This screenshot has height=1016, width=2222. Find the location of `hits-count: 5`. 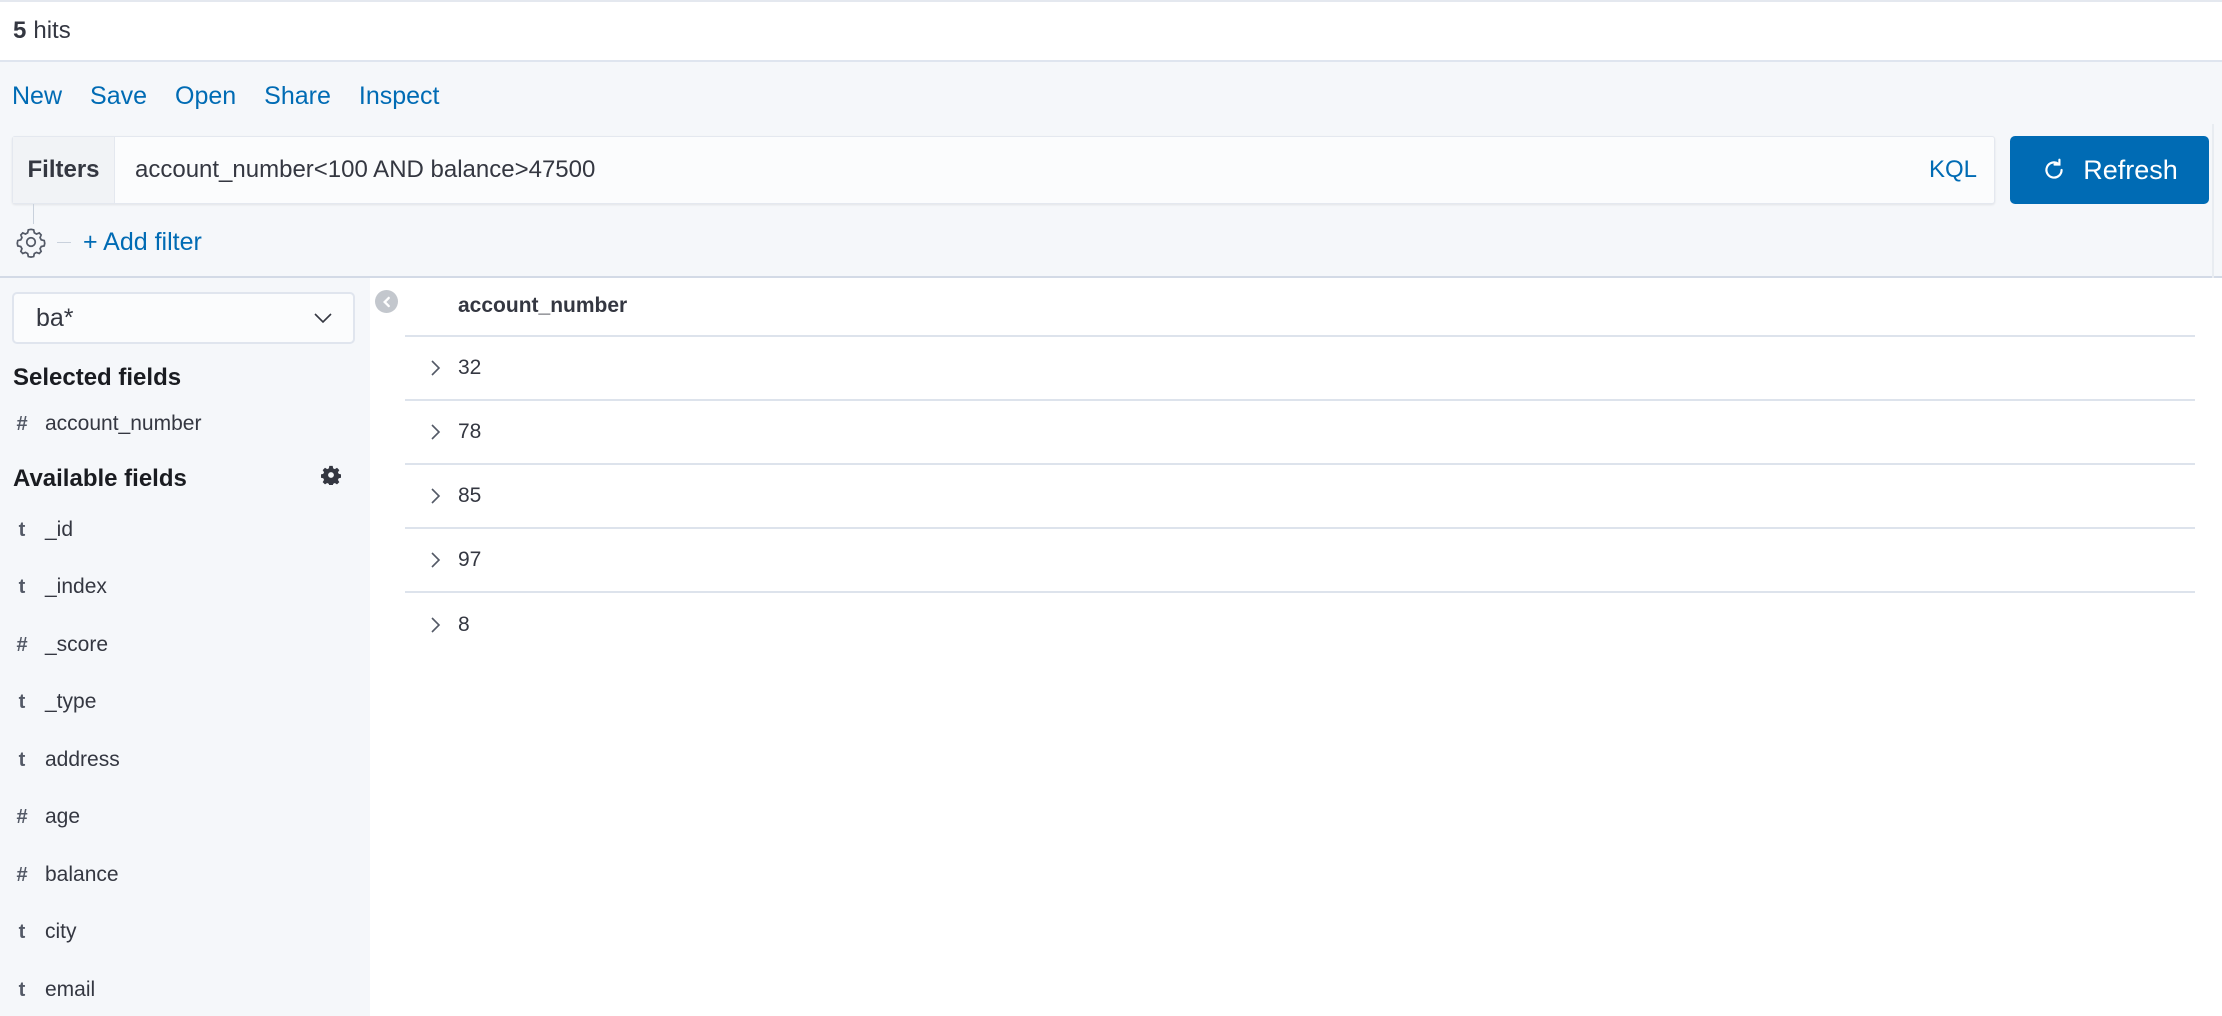

hits-count: 5 is located at coordinates (20, 30).